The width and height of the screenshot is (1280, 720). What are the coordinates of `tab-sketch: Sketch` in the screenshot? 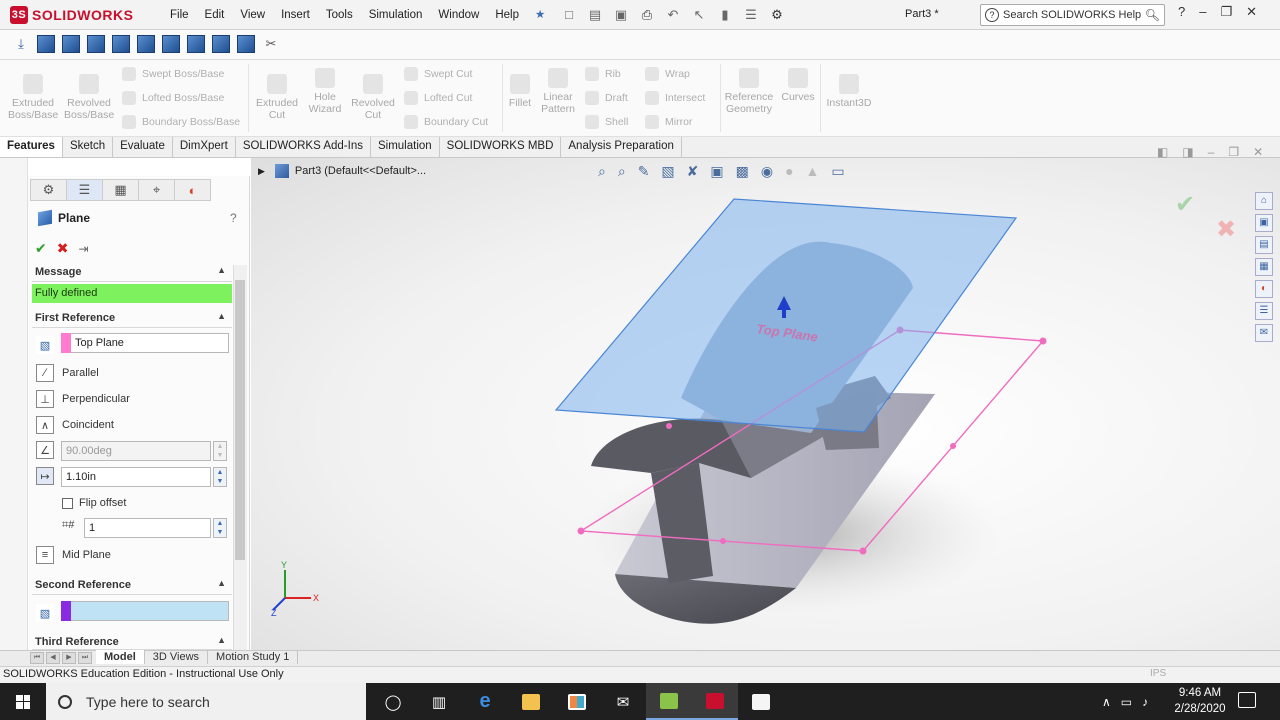 It's located at (88, 147).